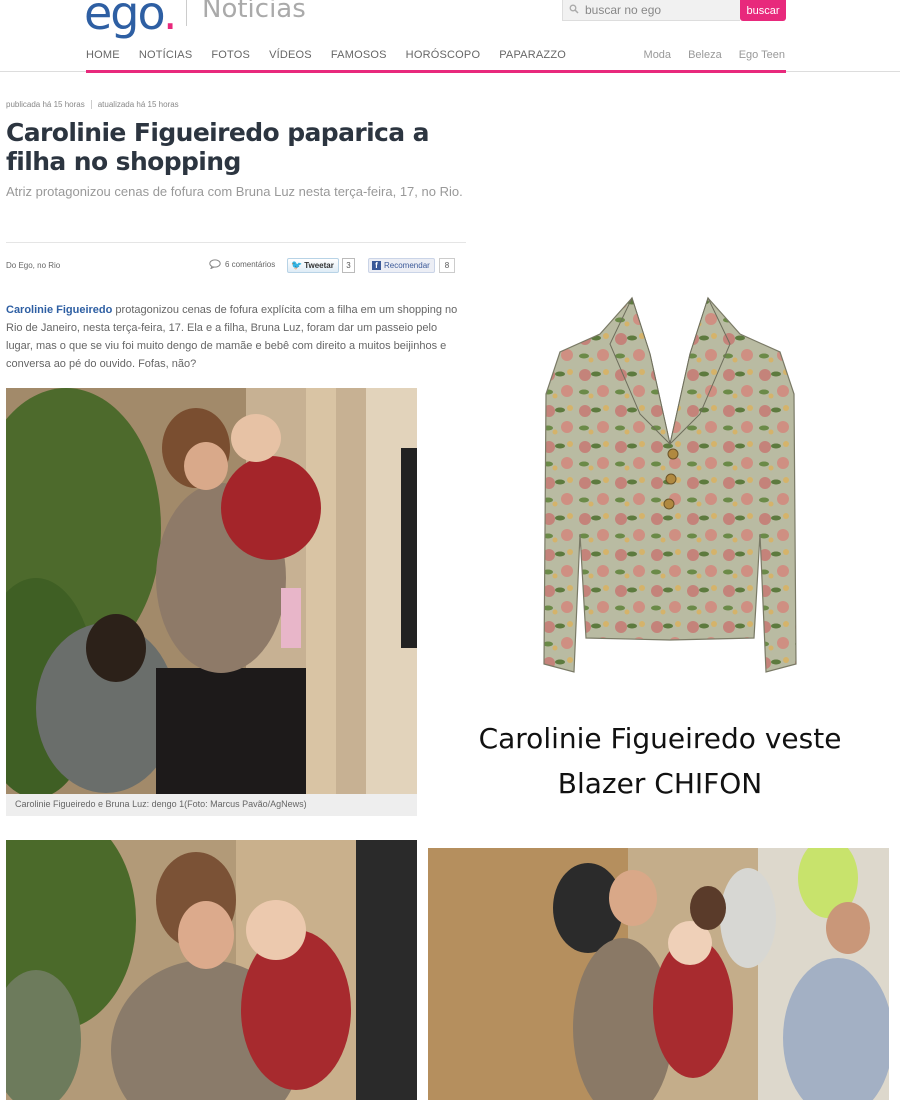 The width and height of the screenshot is (900, 1100). Describe the element at coordinates (660, 761) in the screenshot. I see `product-caption: Carolinie Figueiredo veste Blazer CHIFON` at that location.